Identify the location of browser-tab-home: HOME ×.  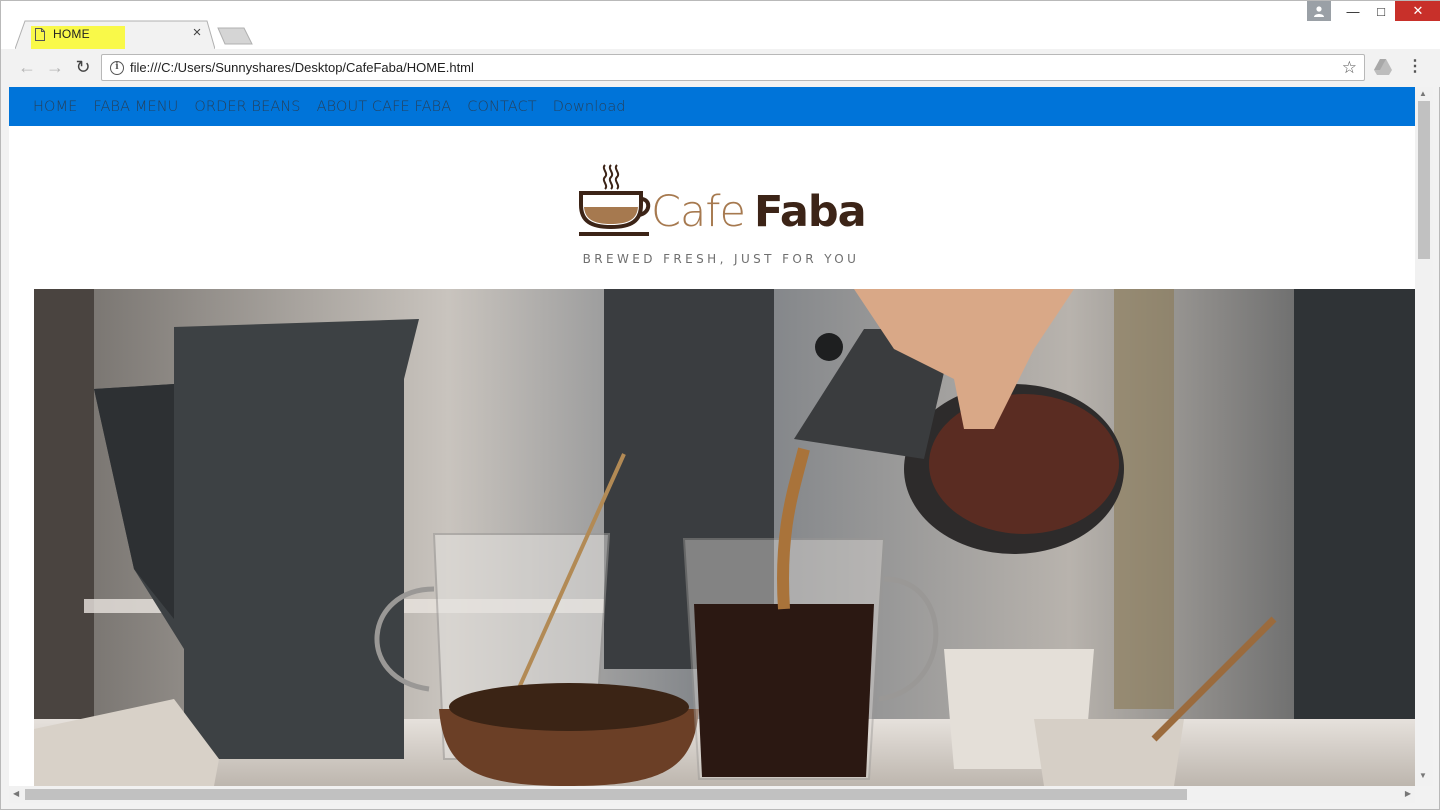
(115, 44).